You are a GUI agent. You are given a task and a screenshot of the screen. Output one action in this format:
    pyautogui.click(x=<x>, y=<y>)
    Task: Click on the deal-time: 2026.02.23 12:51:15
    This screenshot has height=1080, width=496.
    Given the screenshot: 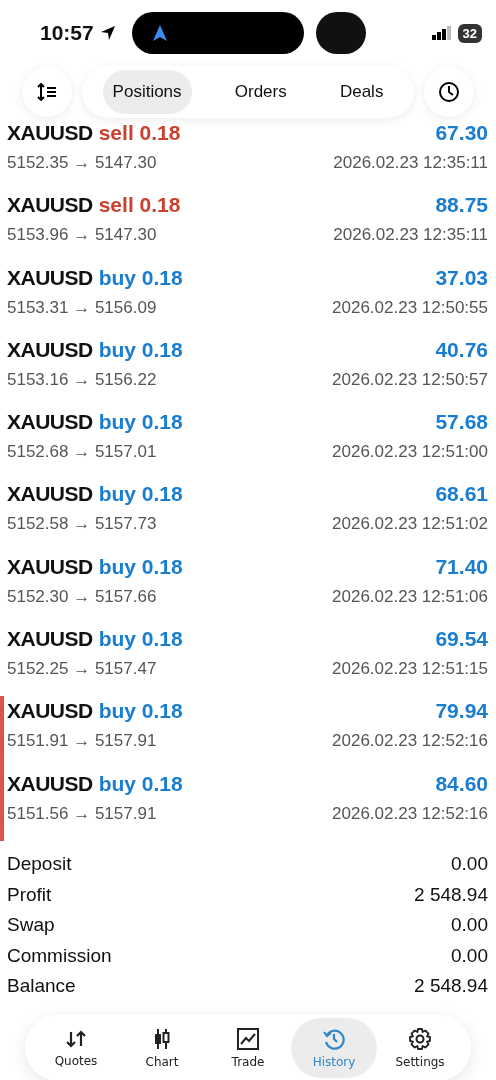 What is the action you would take?
    pyautogui.click(x=410, y=669)
    